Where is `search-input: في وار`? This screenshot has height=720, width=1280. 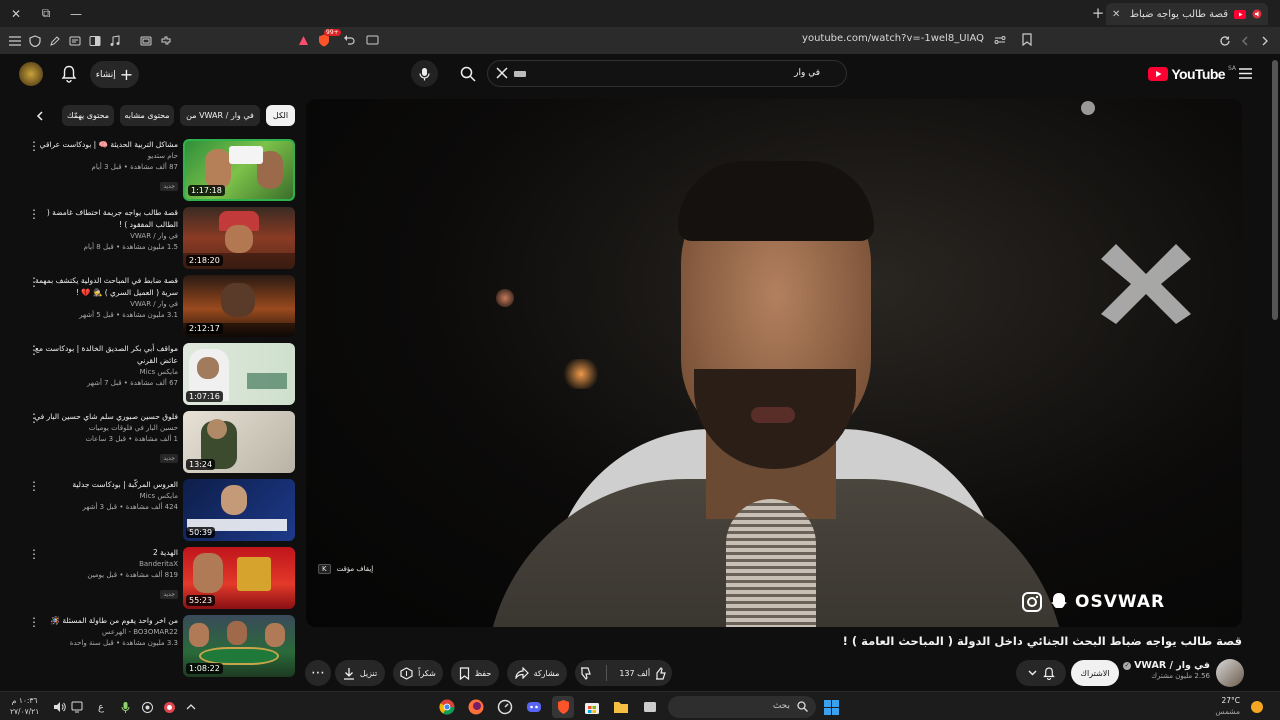
search-input: في وار is located at coordinates (807, 73).